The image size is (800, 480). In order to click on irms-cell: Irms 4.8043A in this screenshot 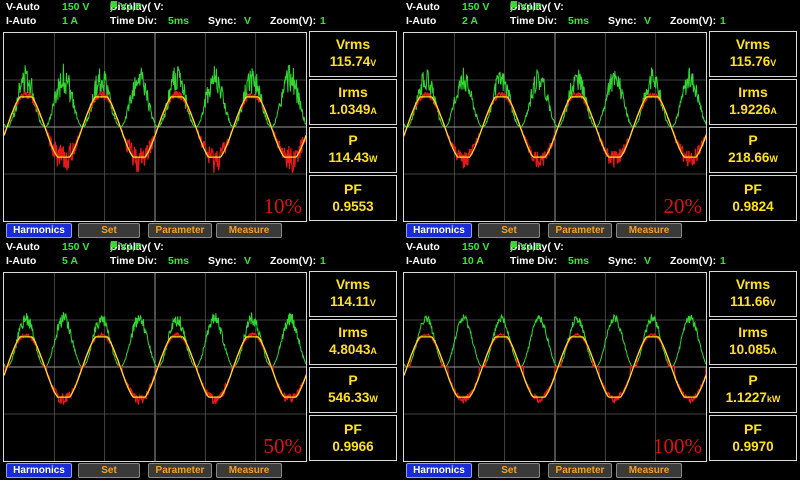, I will do `click(353, 342)`.